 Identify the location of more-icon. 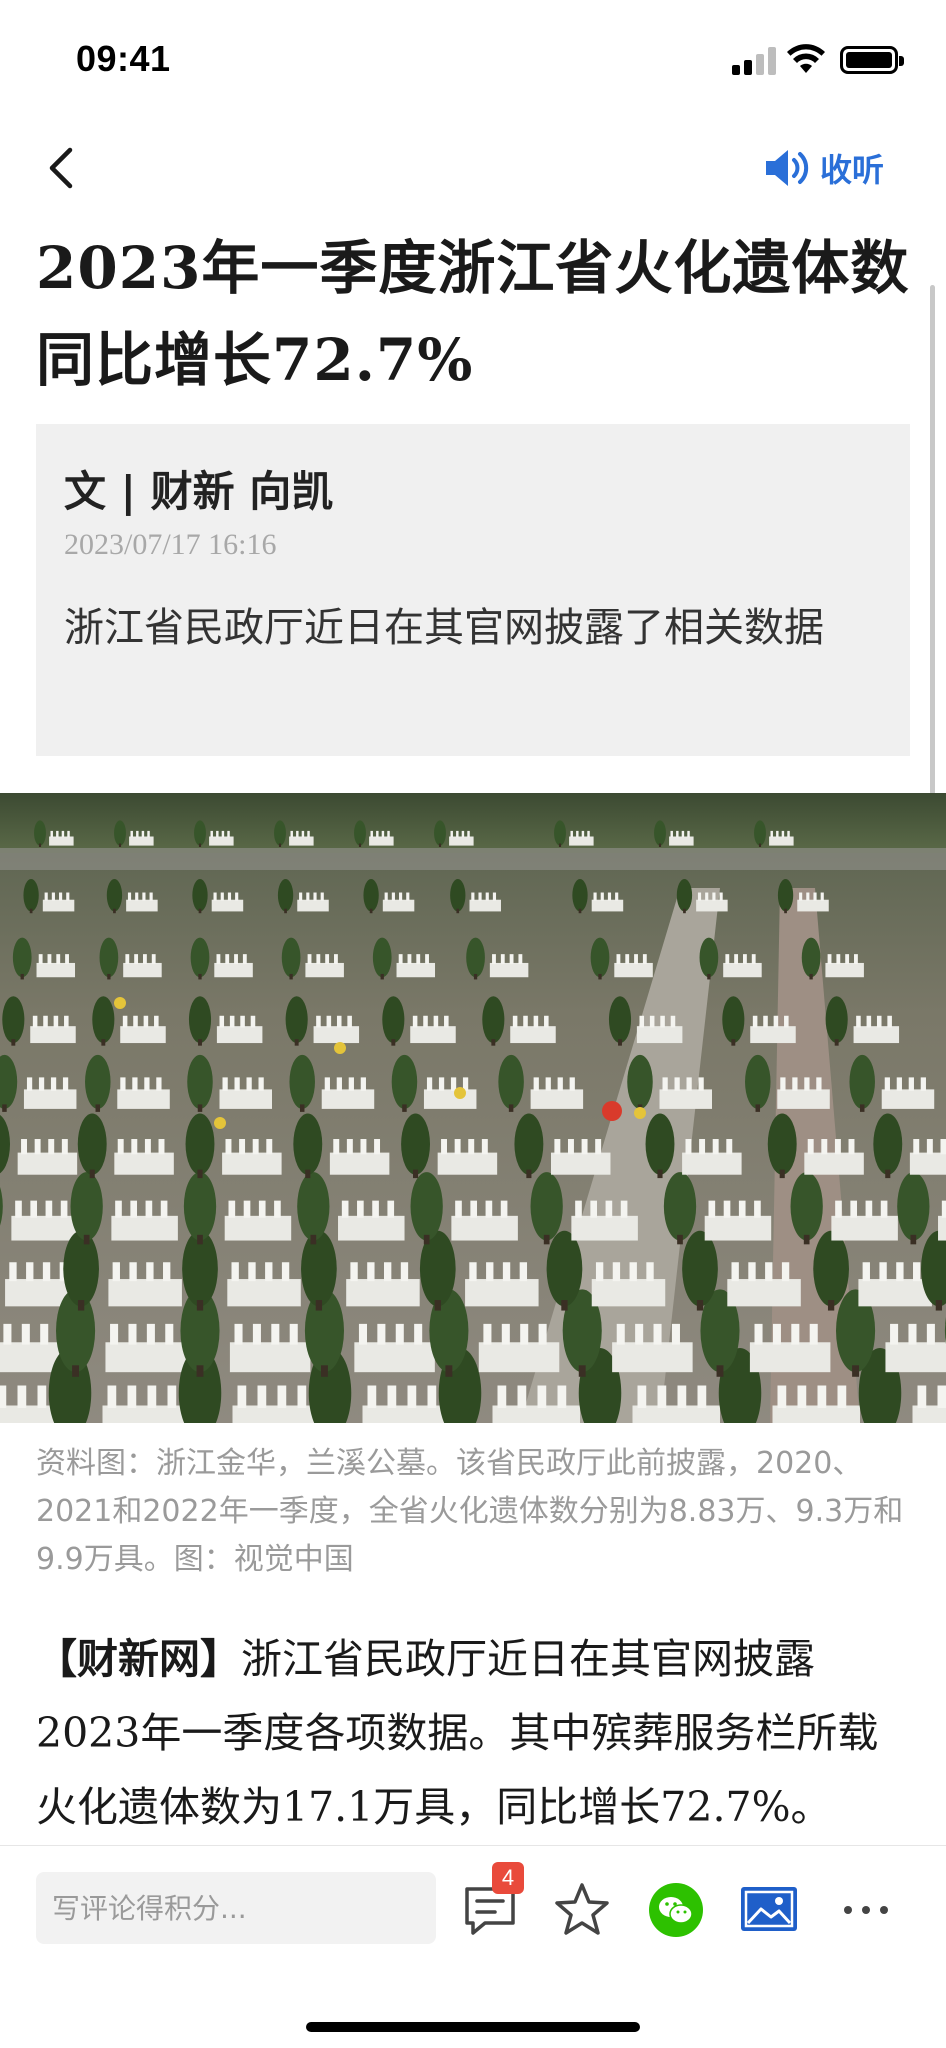
(866, 1910).